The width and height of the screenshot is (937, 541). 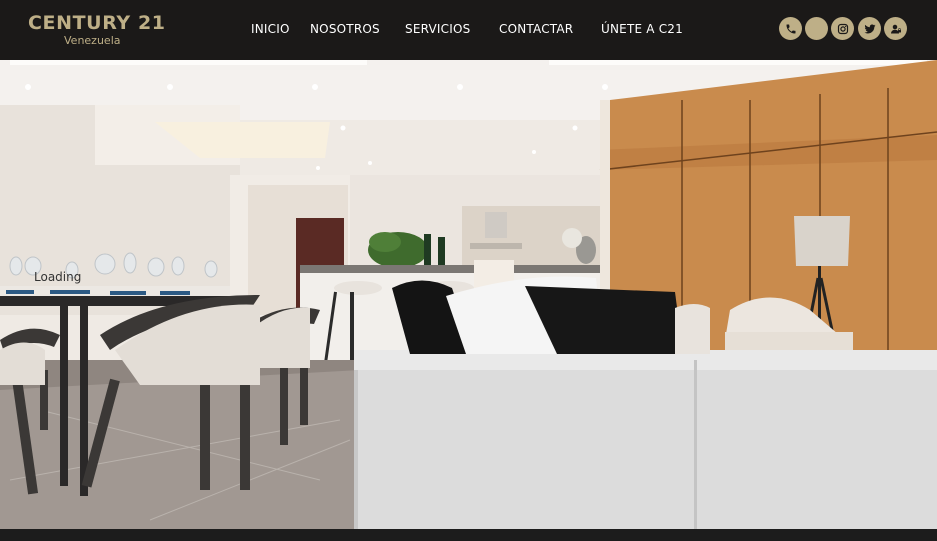 What do you see at coordinates (437, 29) in the screenshot?
I see `nav-item-servicios: SERVICIOS` at bounding box center [437, 29].